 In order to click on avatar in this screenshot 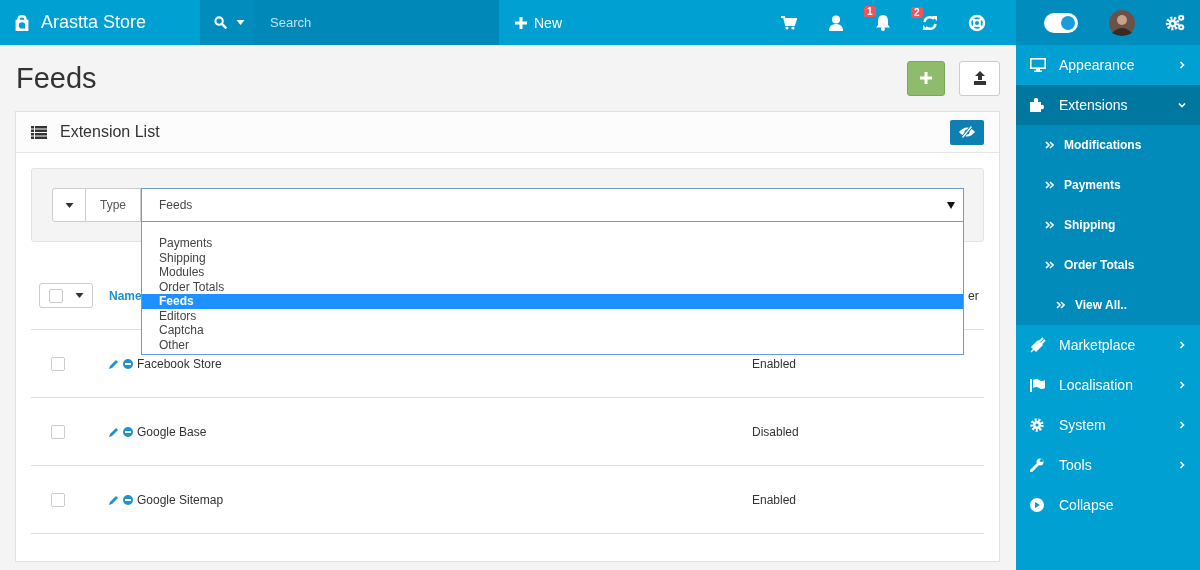, I will do `click(1121, 22)`.